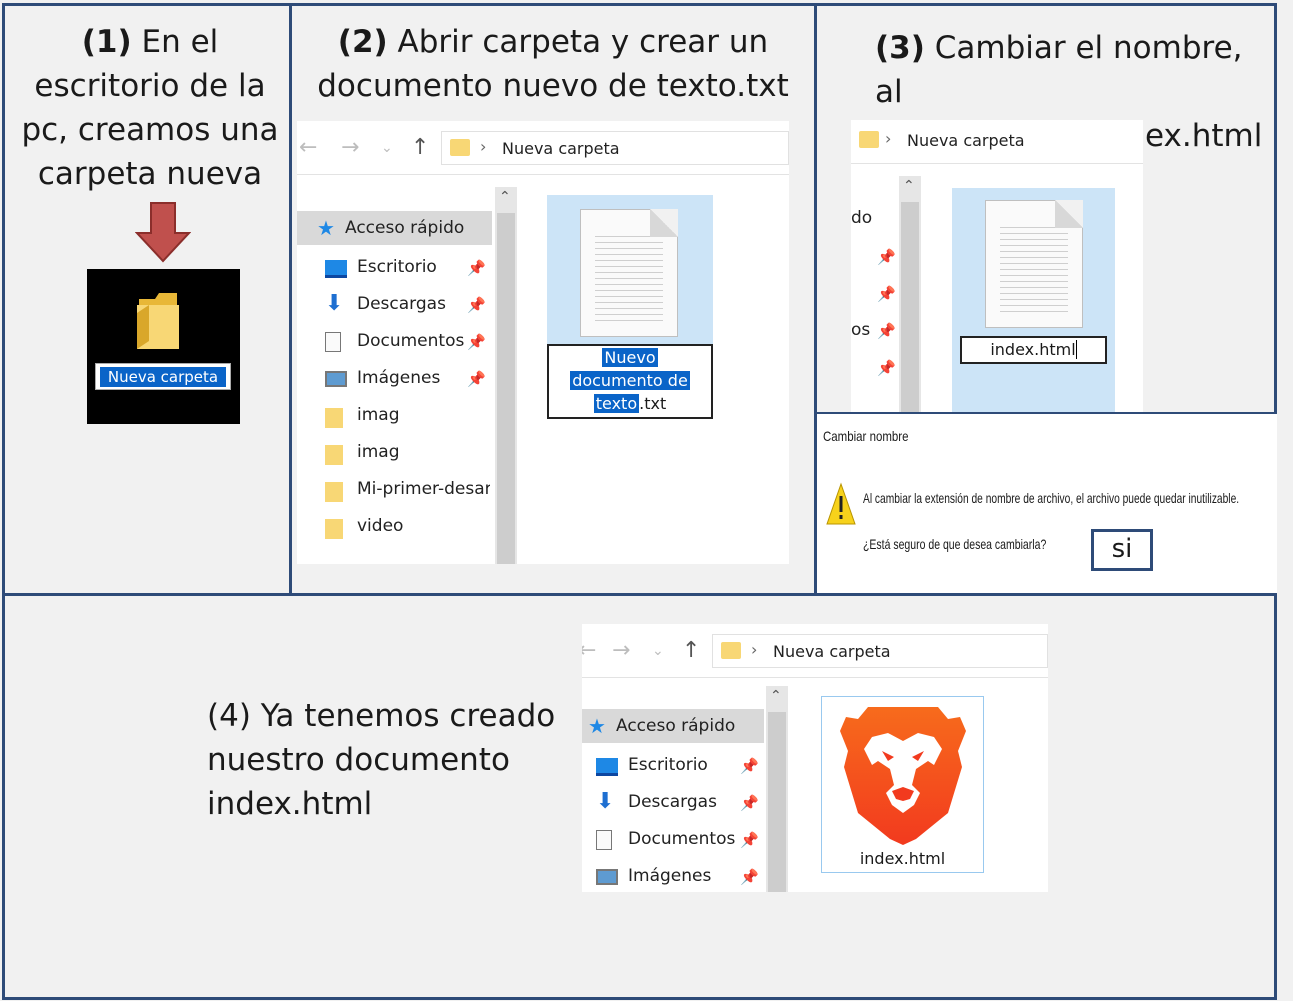 The height and width of the screenshot is (1001, 1293). I want to click on filename-input: index.html, so click(1033, 349).